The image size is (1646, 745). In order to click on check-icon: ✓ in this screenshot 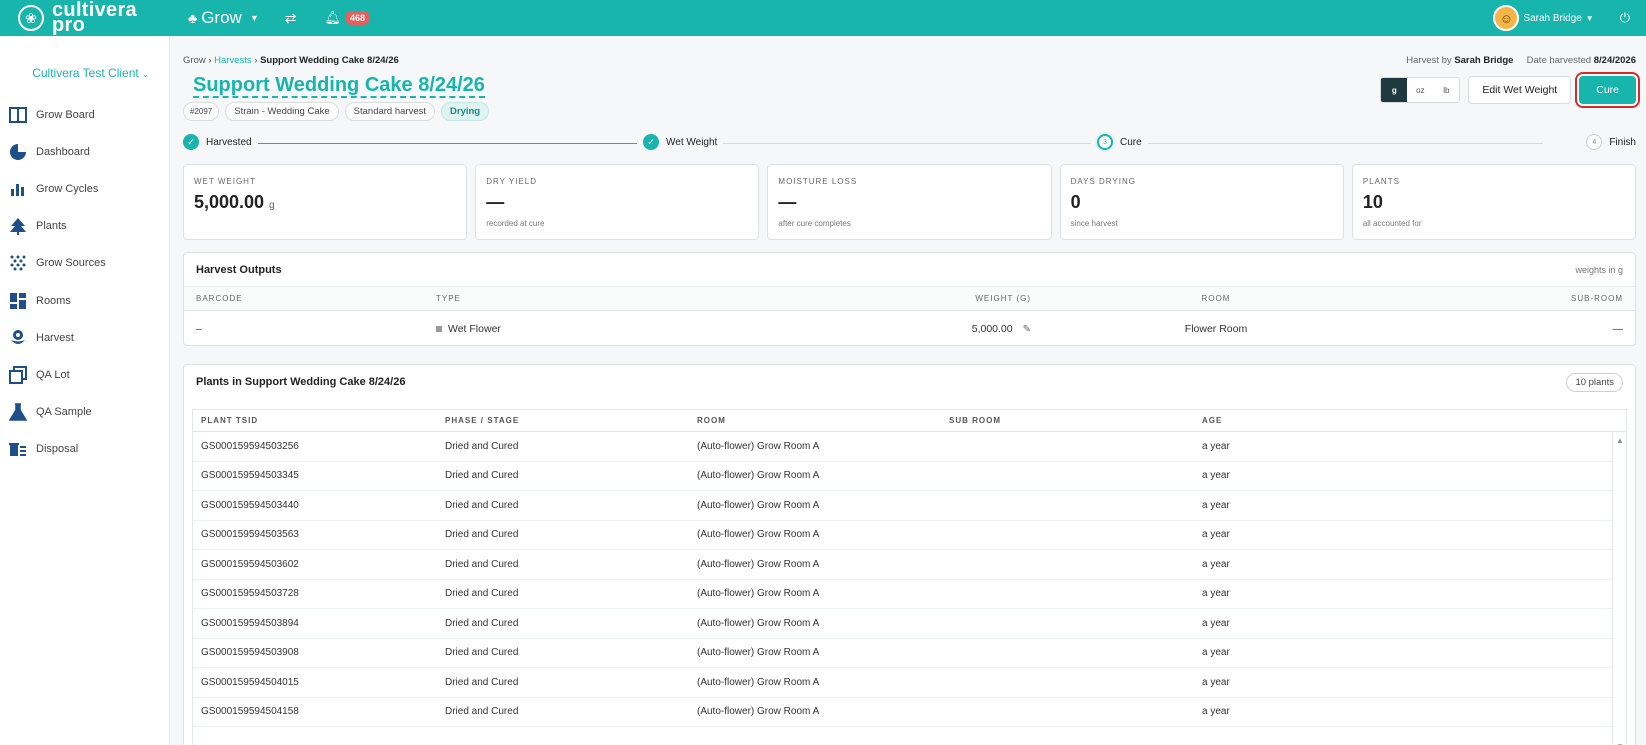, I will do `click(191, 142)`.